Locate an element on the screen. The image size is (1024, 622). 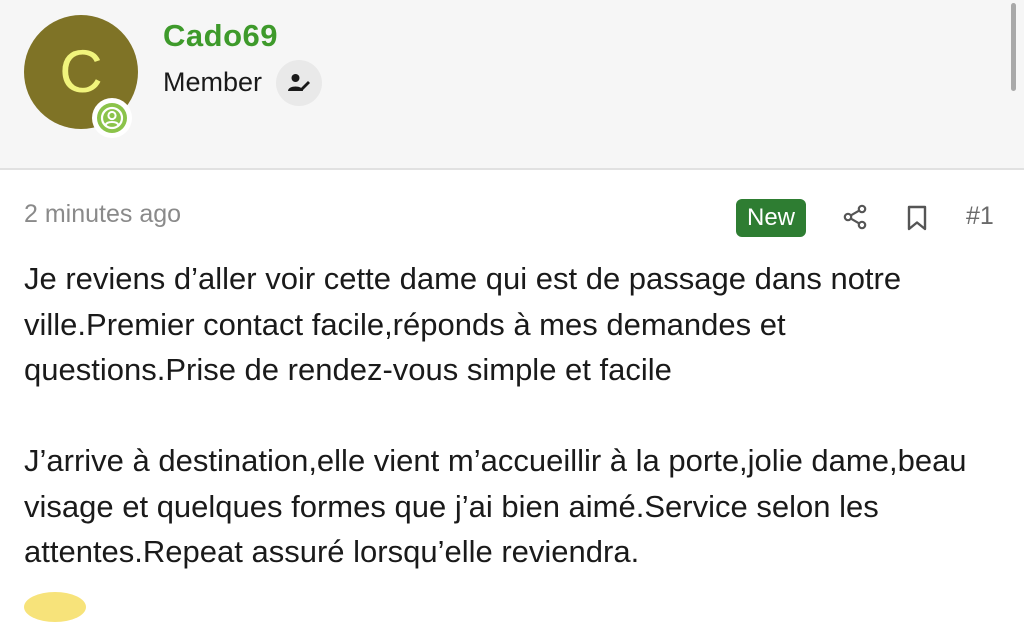
online-status-badge is located at coordinates (112, 118).